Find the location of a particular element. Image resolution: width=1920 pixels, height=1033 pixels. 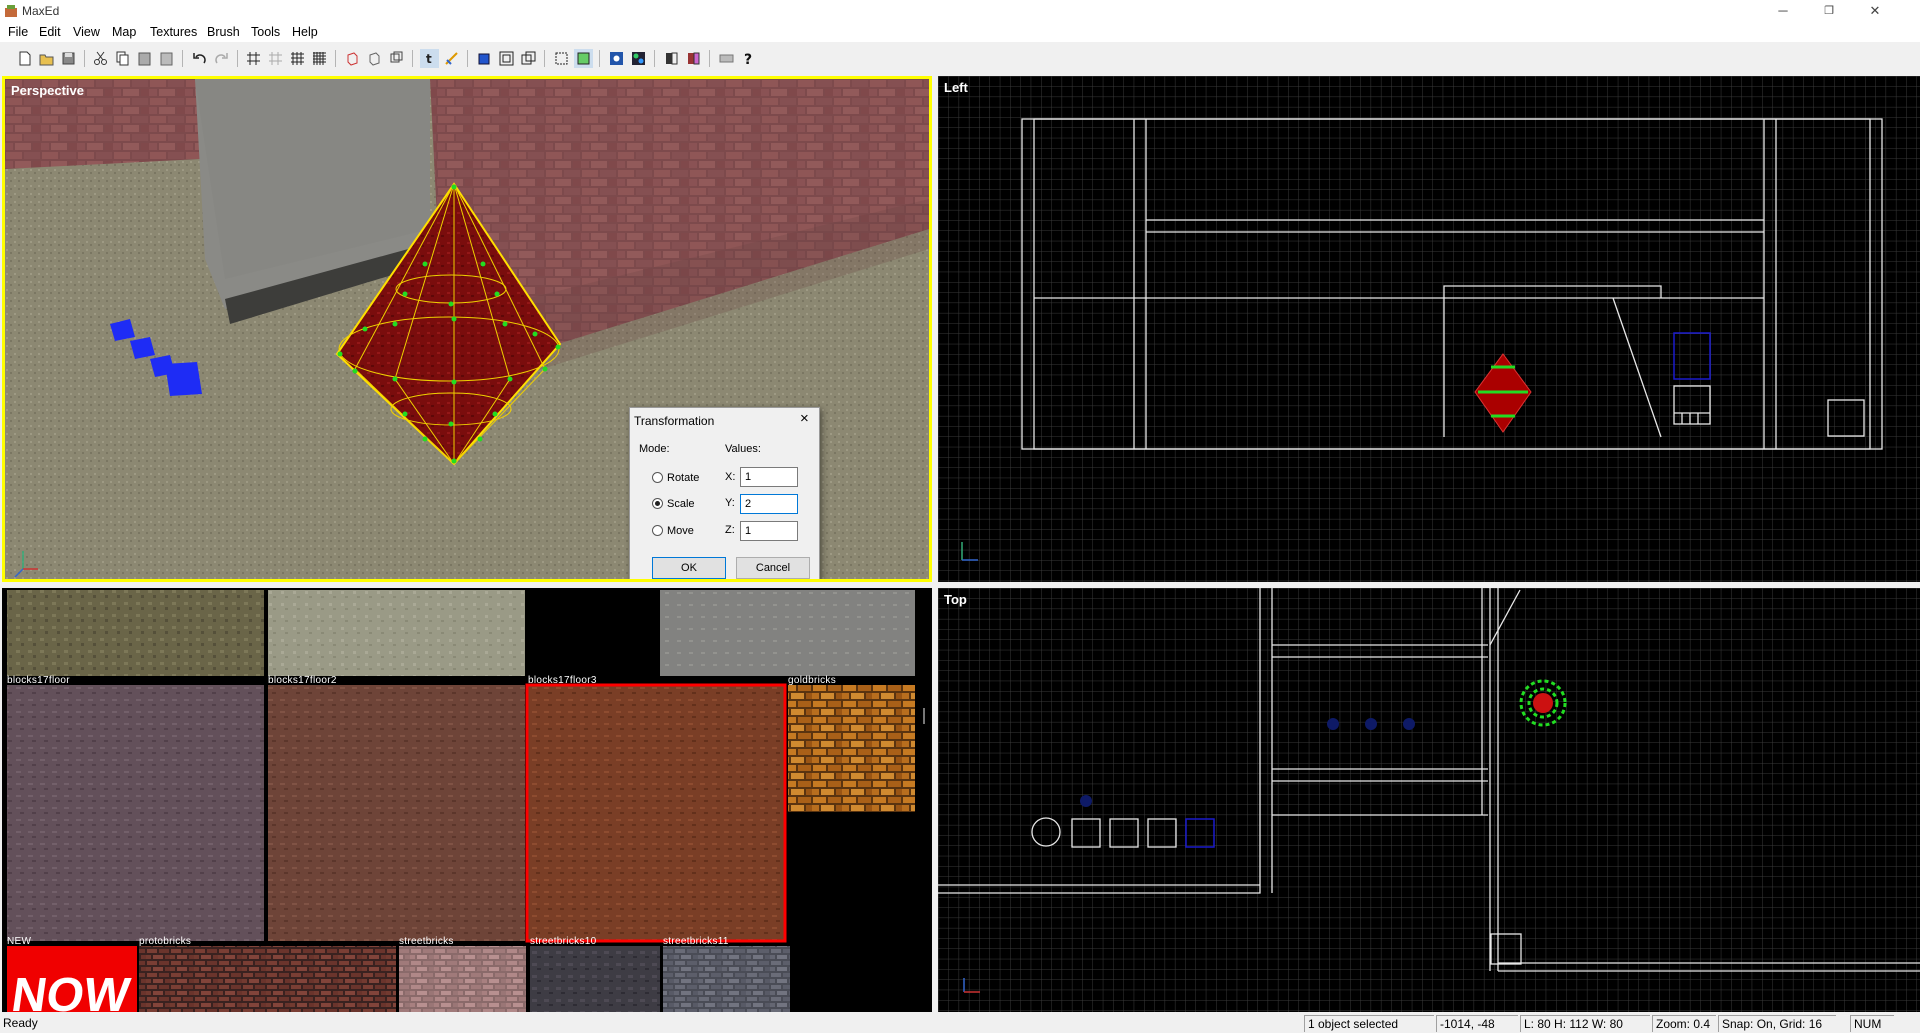

viewport-label-top: Top is located at coordinates (955, 599).